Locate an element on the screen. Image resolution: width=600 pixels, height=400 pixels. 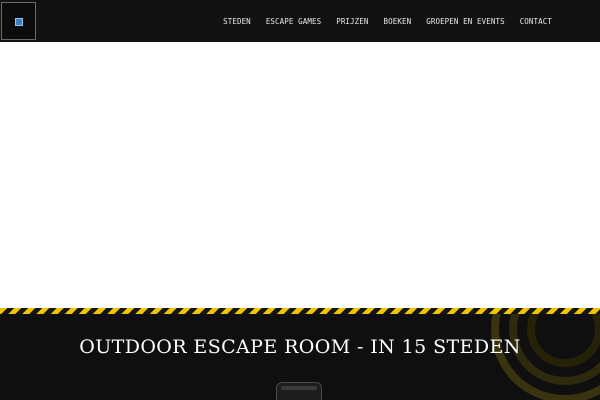
nav-item-contact: CONTACT is located at coordinates (536, 21).